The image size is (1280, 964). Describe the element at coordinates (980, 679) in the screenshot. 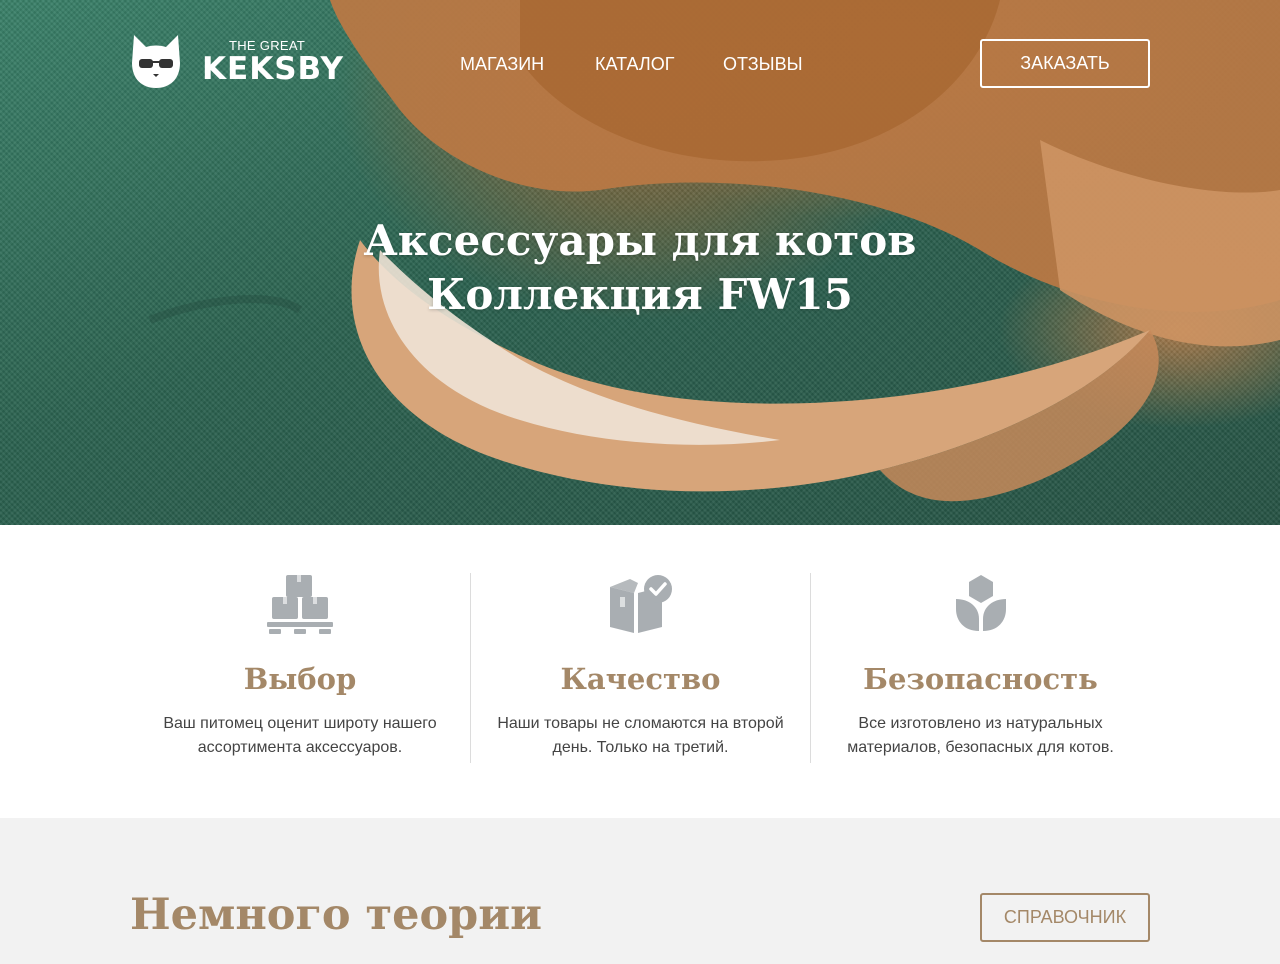

I see `feature-safety-title: Безопасность` at that location.